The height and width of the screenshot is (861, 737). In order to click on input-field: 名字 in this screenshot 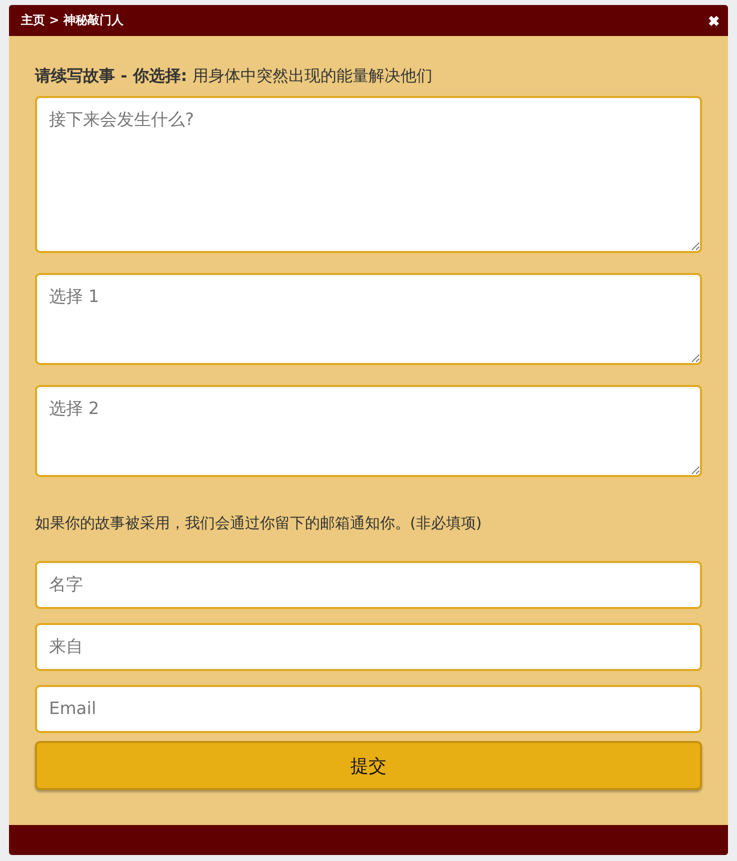, I will do `click(368, 585)`.